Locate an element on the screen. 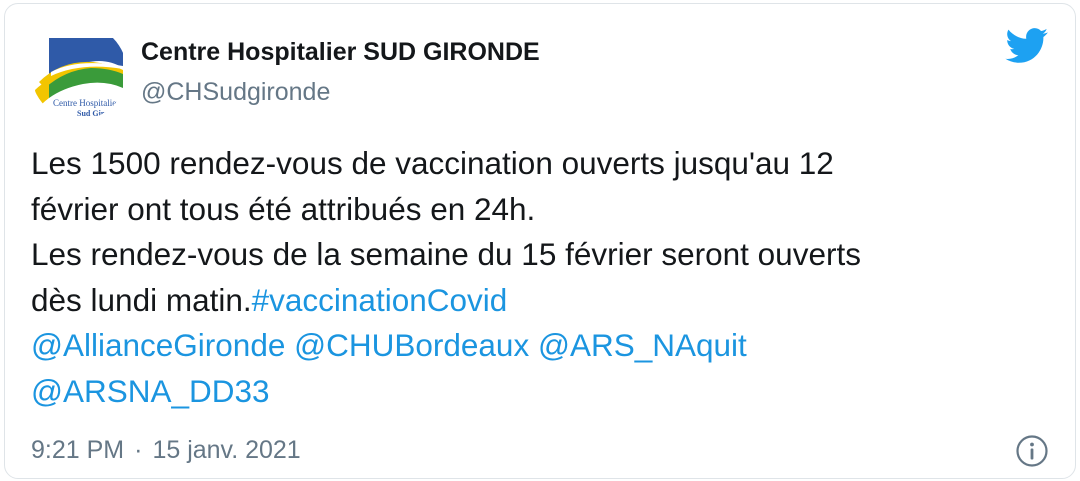 The height and width of the screenshot is (481, 1080). mention-link: @ARS_NAquit is located at coordinates (642, 345).